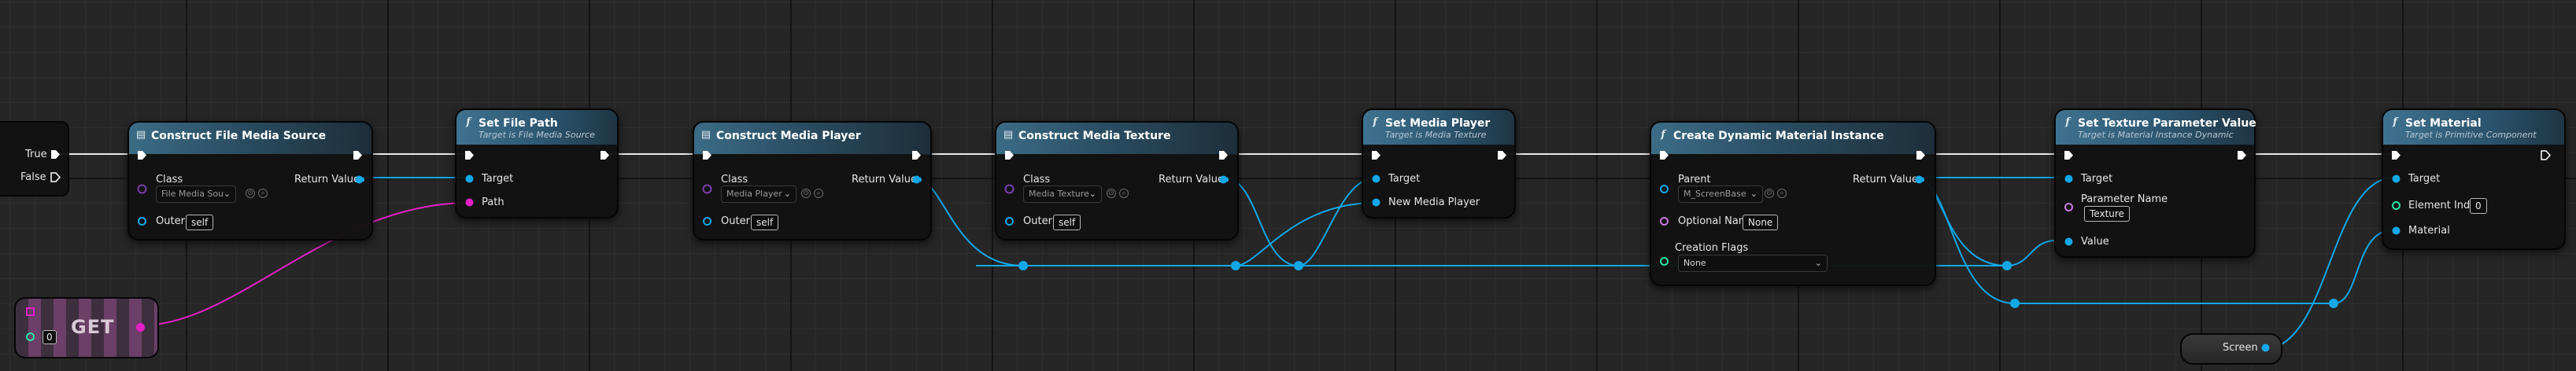 The height and width of the screenshot is (371, 2576). What do you see at coordinates (1753, 263) in the screenshot?
I see `creation-flags-dropdown: None ⌄` at bounding box center [1753, 263].